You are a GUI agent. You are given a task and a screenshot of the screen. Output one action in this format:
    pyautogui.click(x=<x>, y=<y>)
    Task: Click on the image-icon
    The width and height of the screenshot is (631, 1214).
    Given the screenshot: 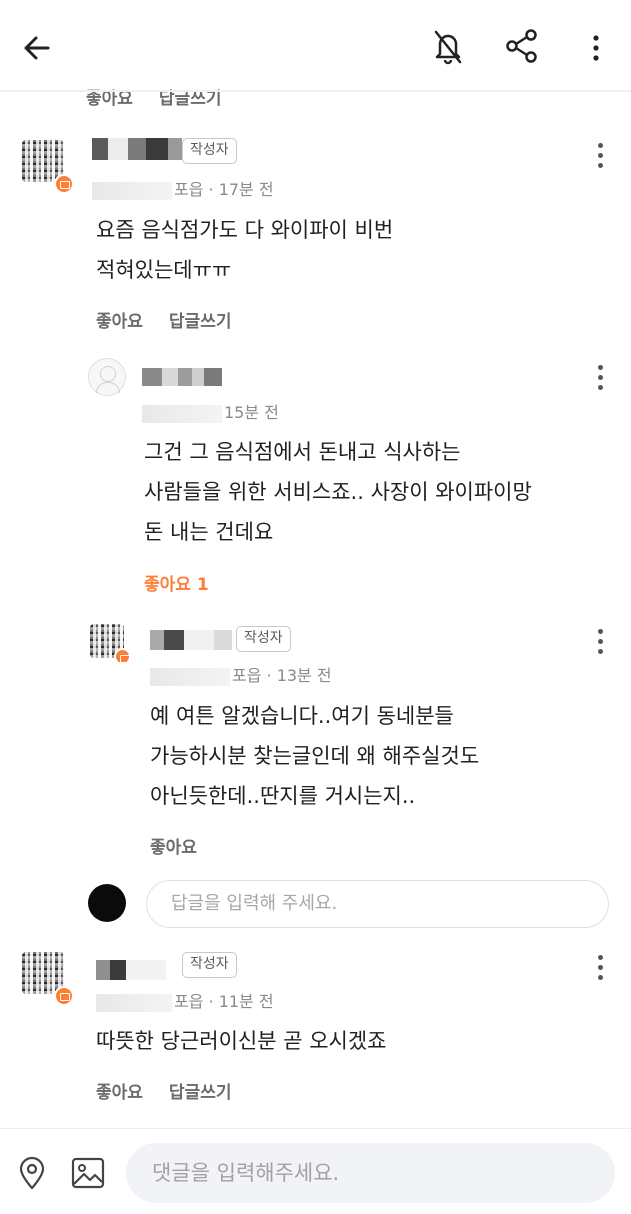 What is the action you would take?
    pyautogui.click(x=88, y=1173)
    